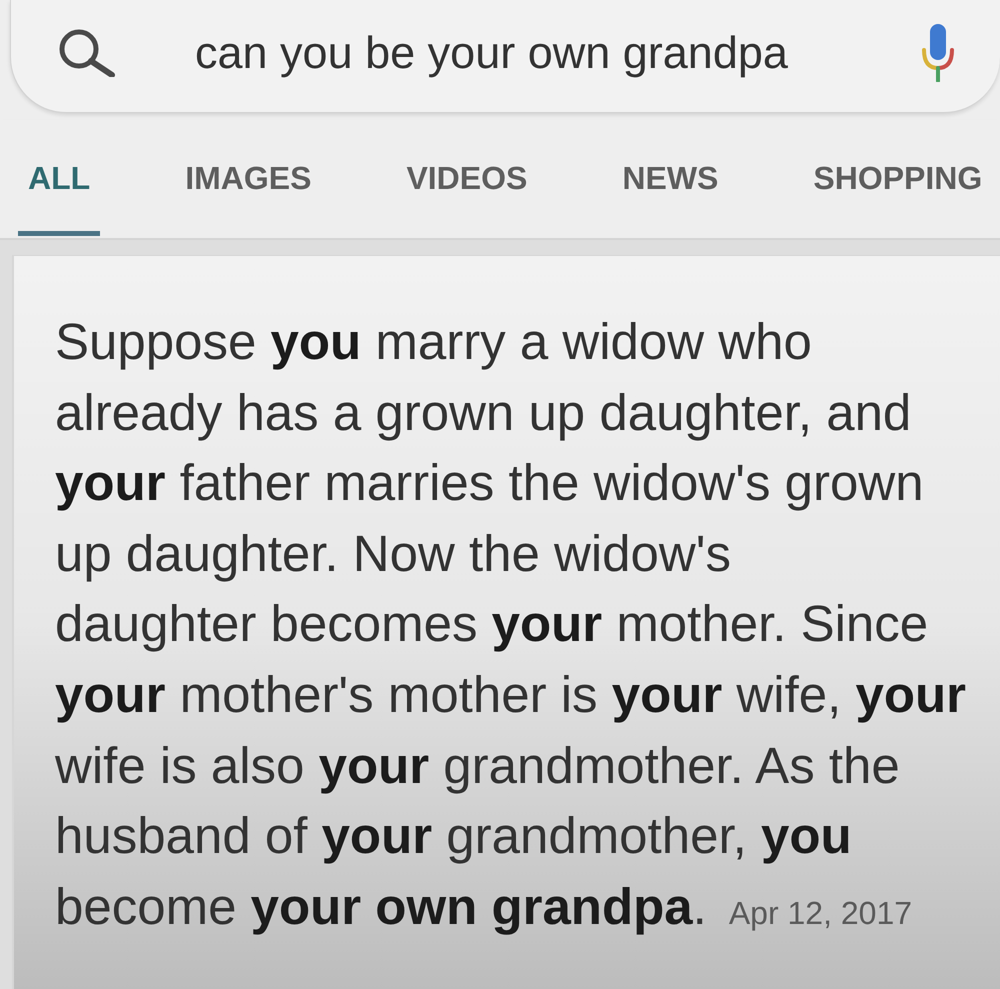  I want to click on search-icon, so click(86, 53).